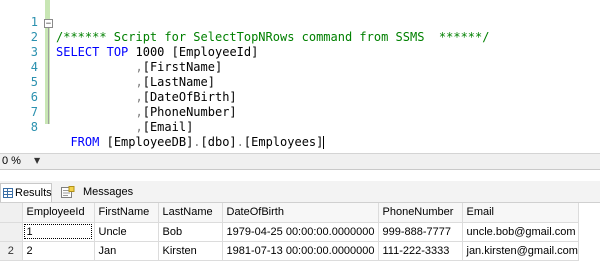 The width and height of the screenshot is (600, 277). I want to click on cell-first-name: Jan, so click(126, 251).